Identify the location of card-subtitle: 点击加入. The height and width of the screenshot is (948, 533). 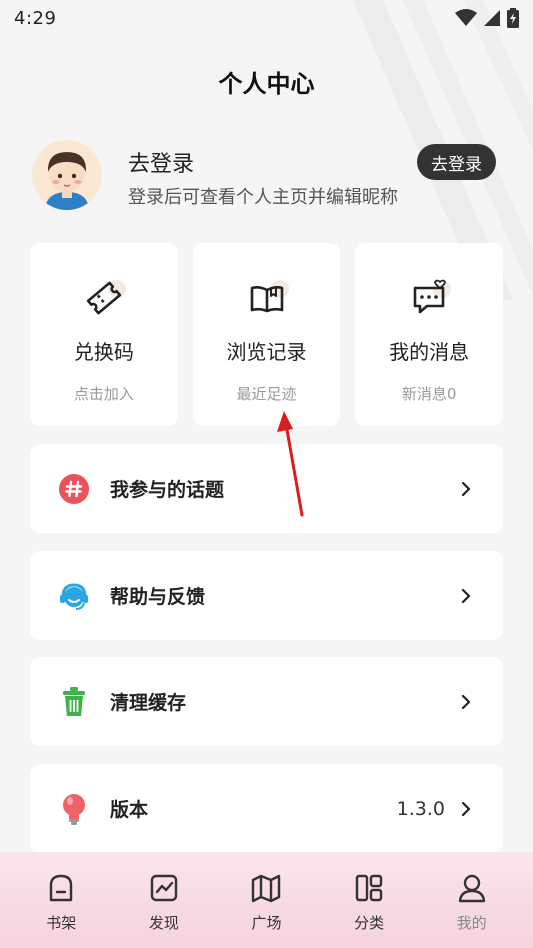
(103, 394).